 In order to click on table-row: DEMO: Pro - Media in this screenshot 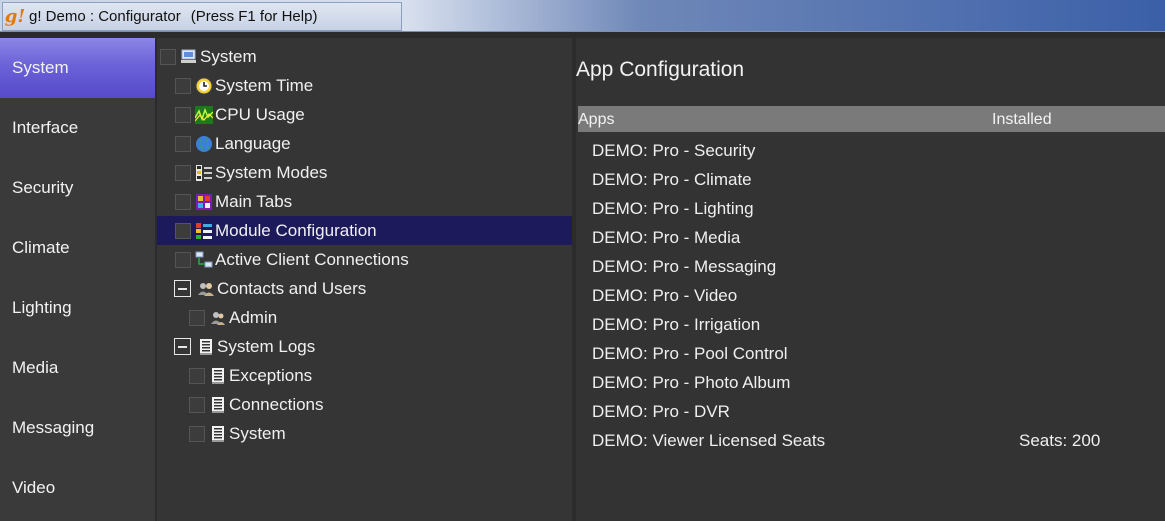, I will do `click(872, 239)`.